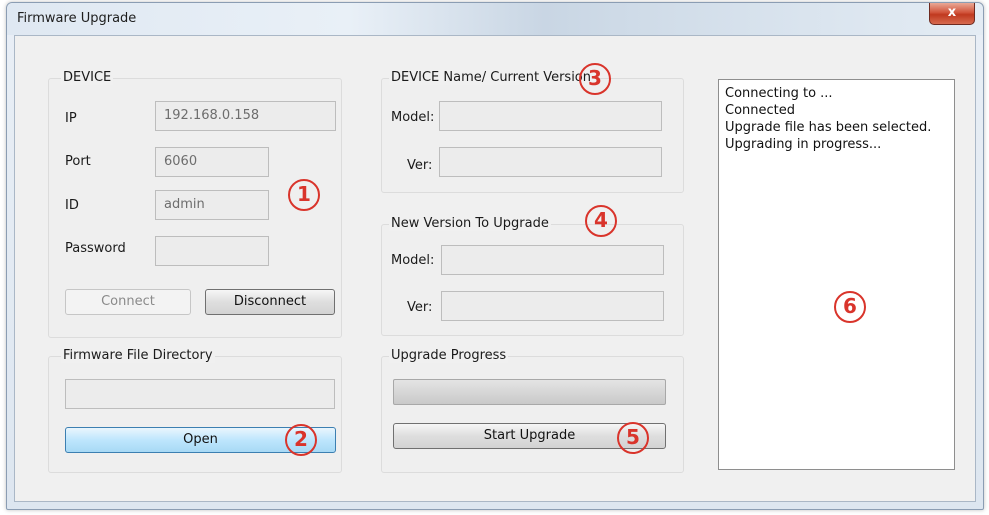 Image resolution: width=989 pixels, height=515 pixels. I want to click on current-ver-label: Ver:, so click(420, 165).